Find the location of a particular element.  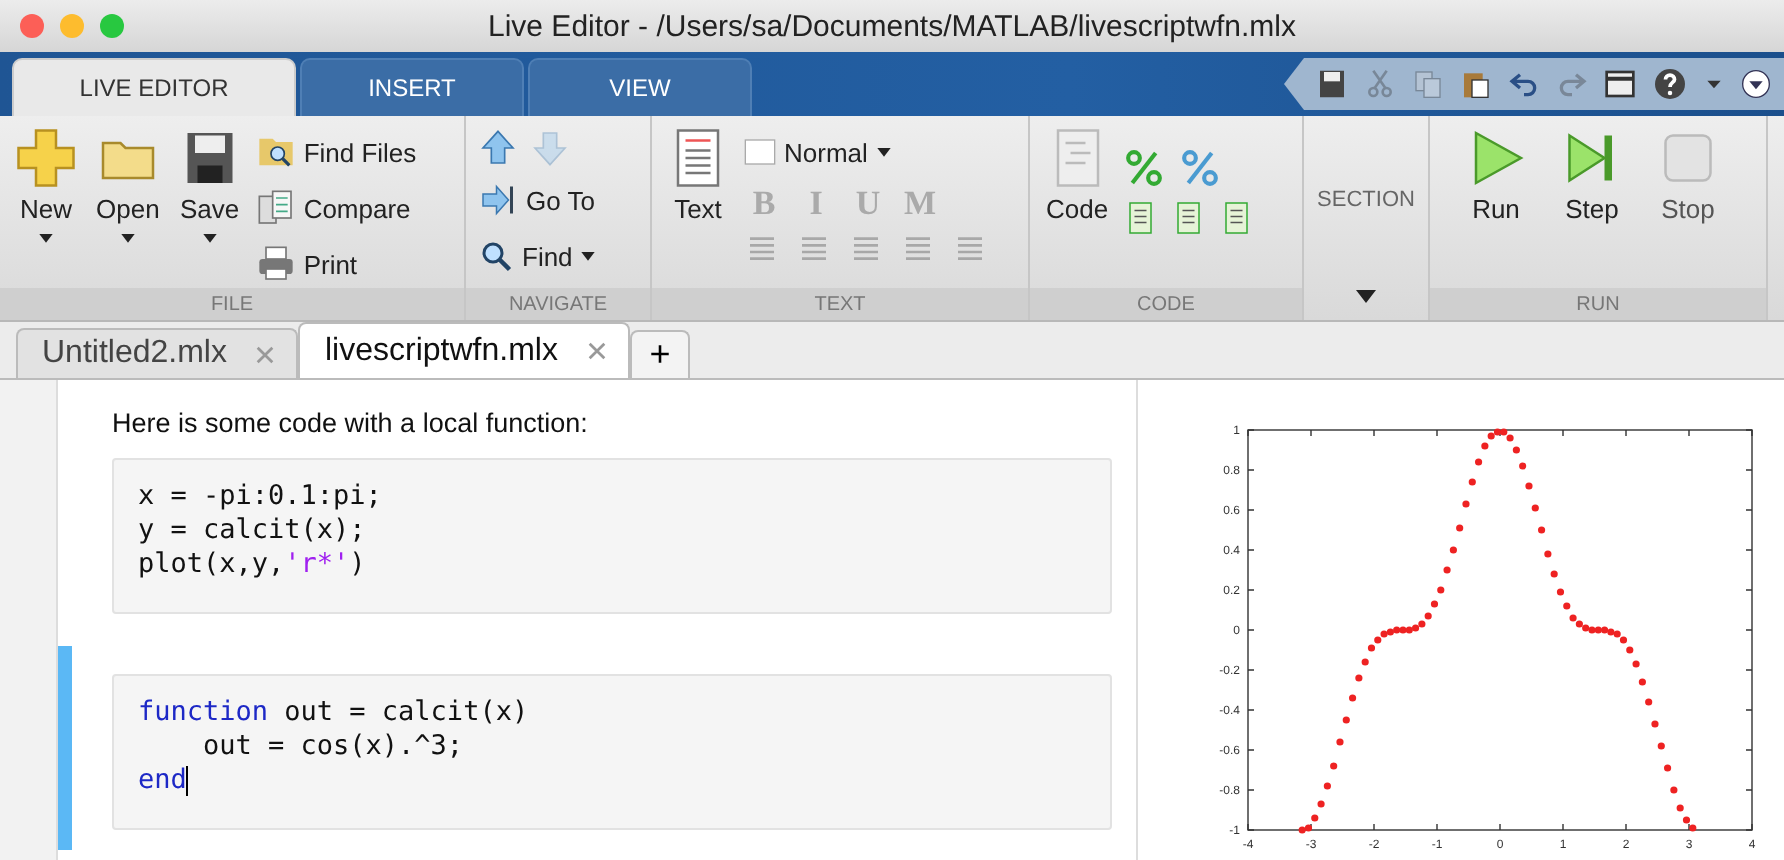

text-button: Text is located at coordinates (698, 208).